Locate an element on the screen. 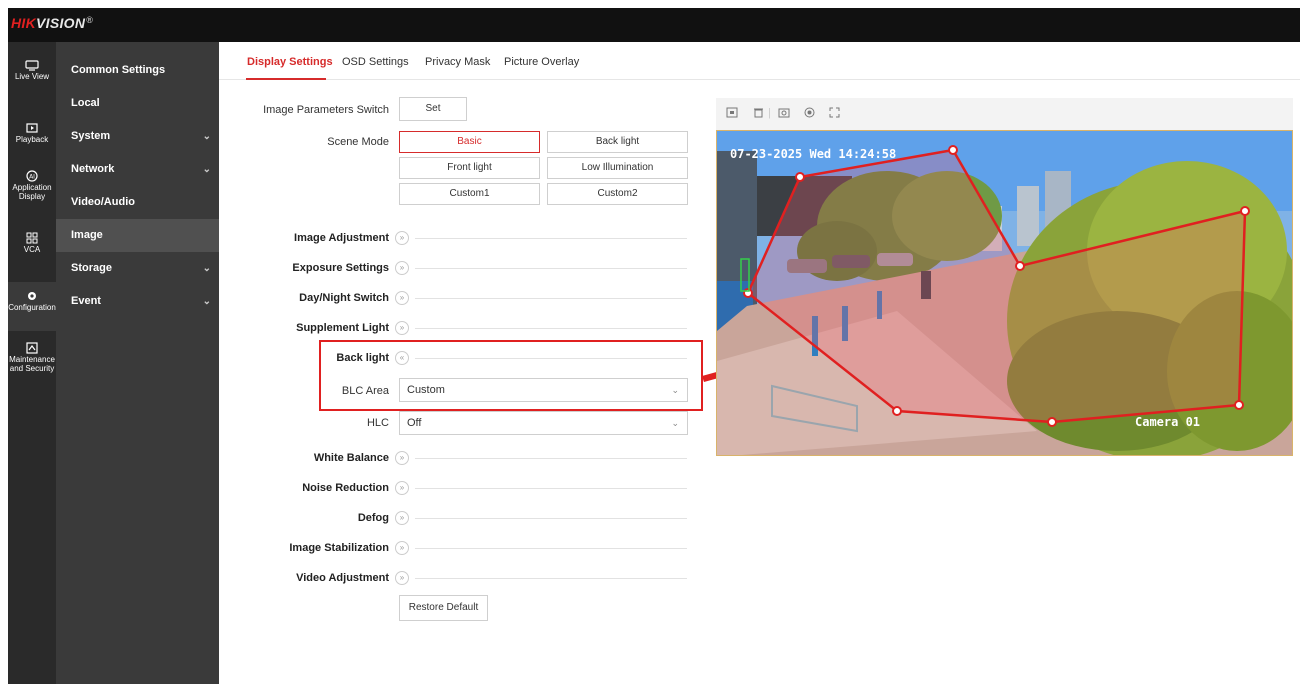 The height and width of the screenshot is (684, 1300). tab-privacy-mask: Privacy Mask is located at coordinates (457, 62).